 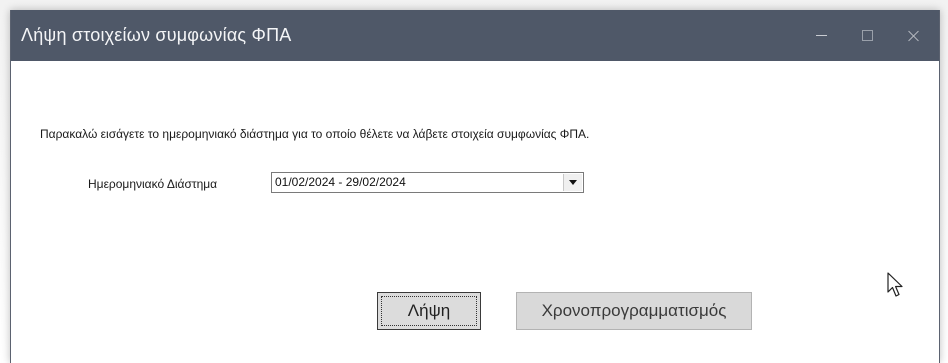 I want to click on minimize-icon, so click(x=821, y=35).